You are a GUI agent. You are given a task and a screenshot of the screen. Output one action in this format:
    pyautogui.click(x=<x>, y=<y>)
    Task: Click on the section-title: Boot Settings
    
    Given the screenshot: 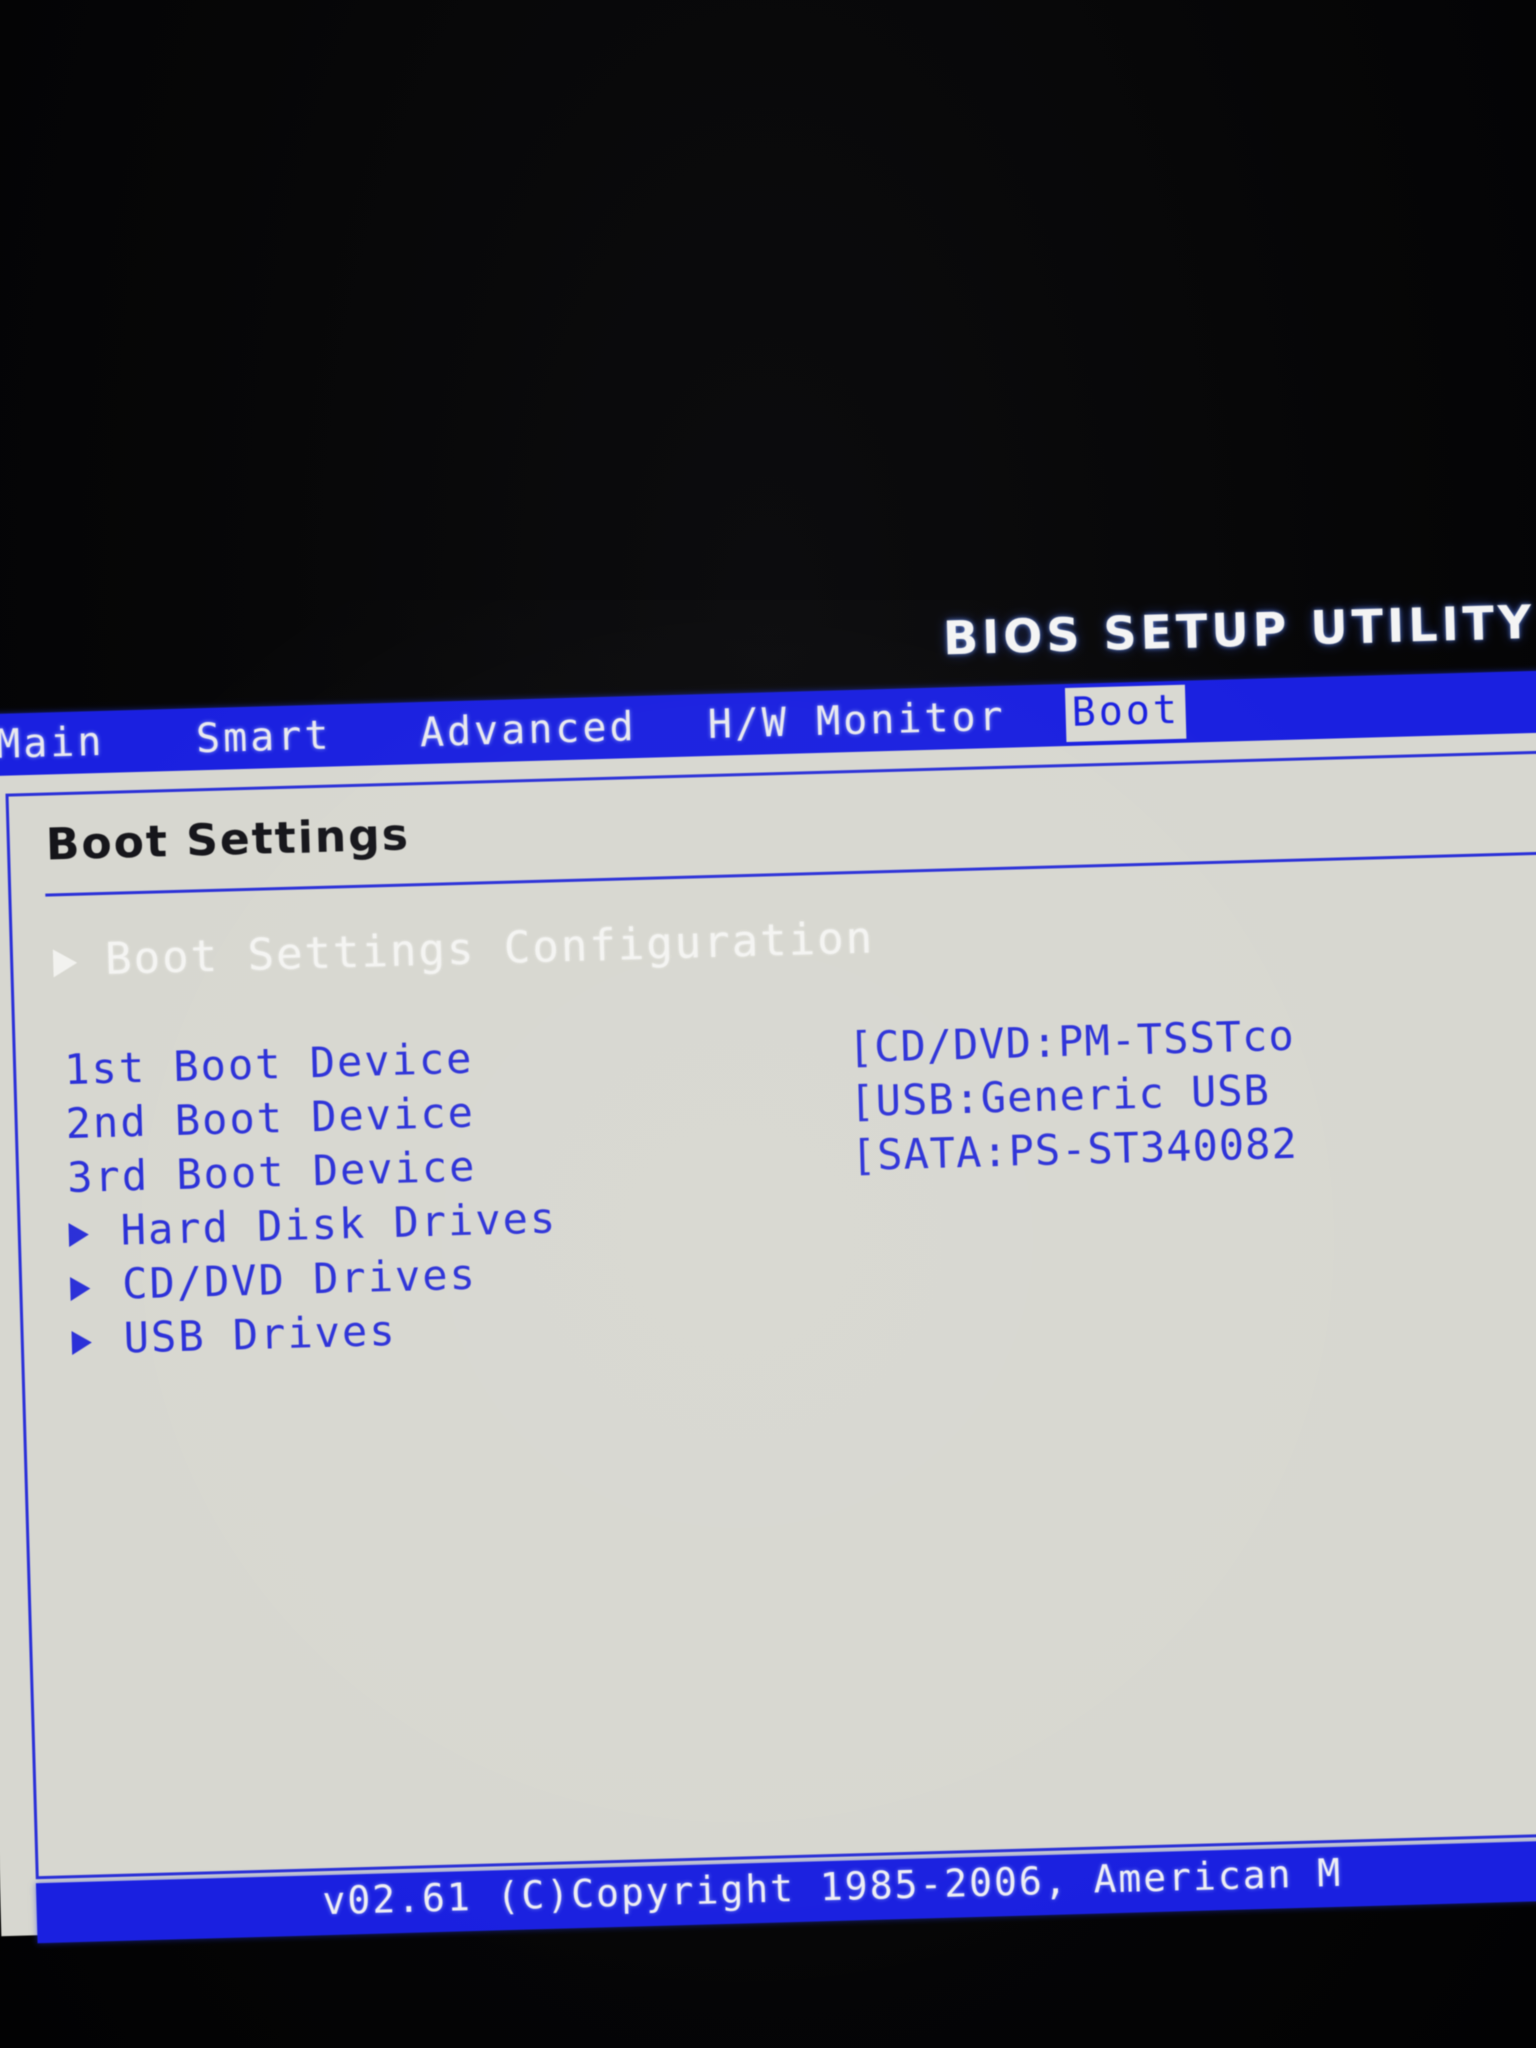 What is the action you would take?
    pyautogui.click(x=228, y=840)
    